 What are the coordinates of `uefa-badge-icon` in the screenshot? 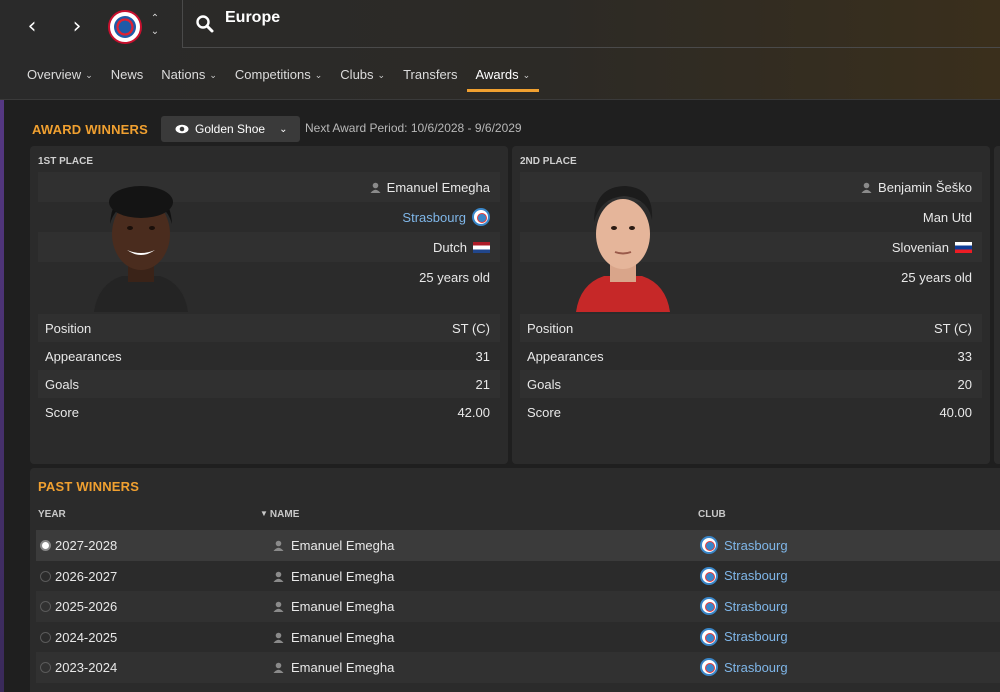 It's located at (125, 27).